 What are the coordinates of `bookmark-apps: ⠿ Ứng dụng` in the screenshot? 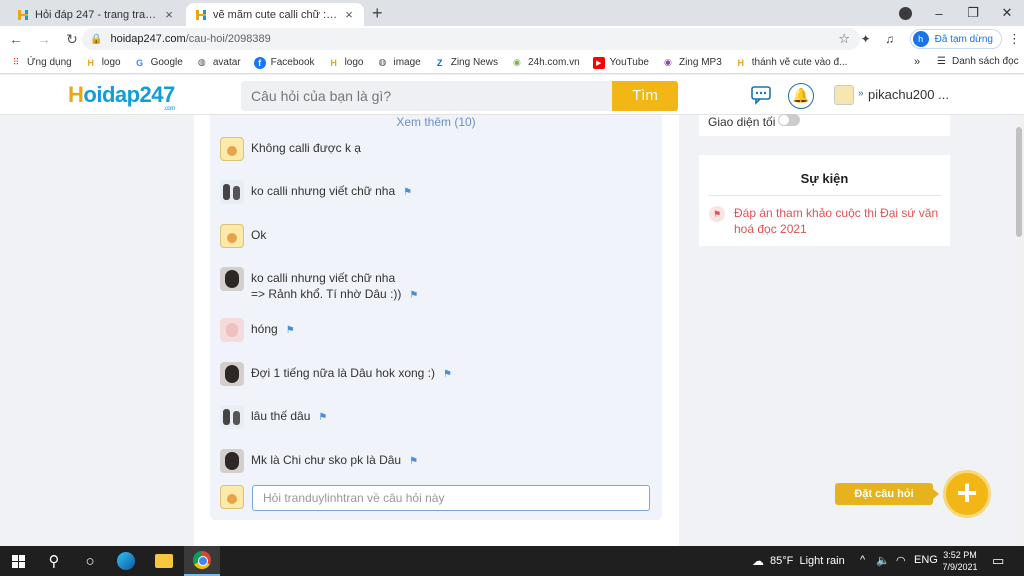 It's located at (41, 63).